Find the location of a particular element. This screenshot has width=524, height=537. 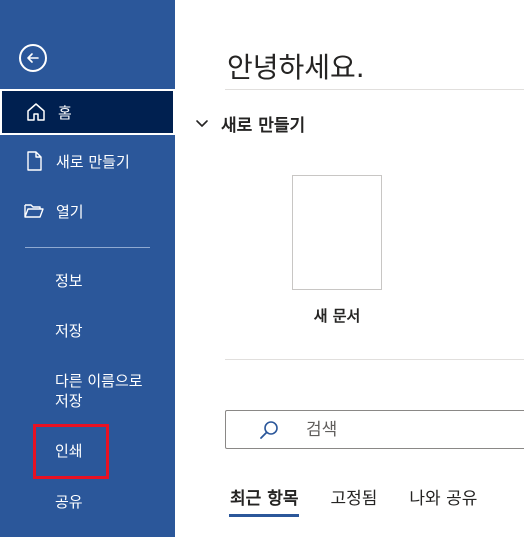

search-box is located at coordinates (374, 429).